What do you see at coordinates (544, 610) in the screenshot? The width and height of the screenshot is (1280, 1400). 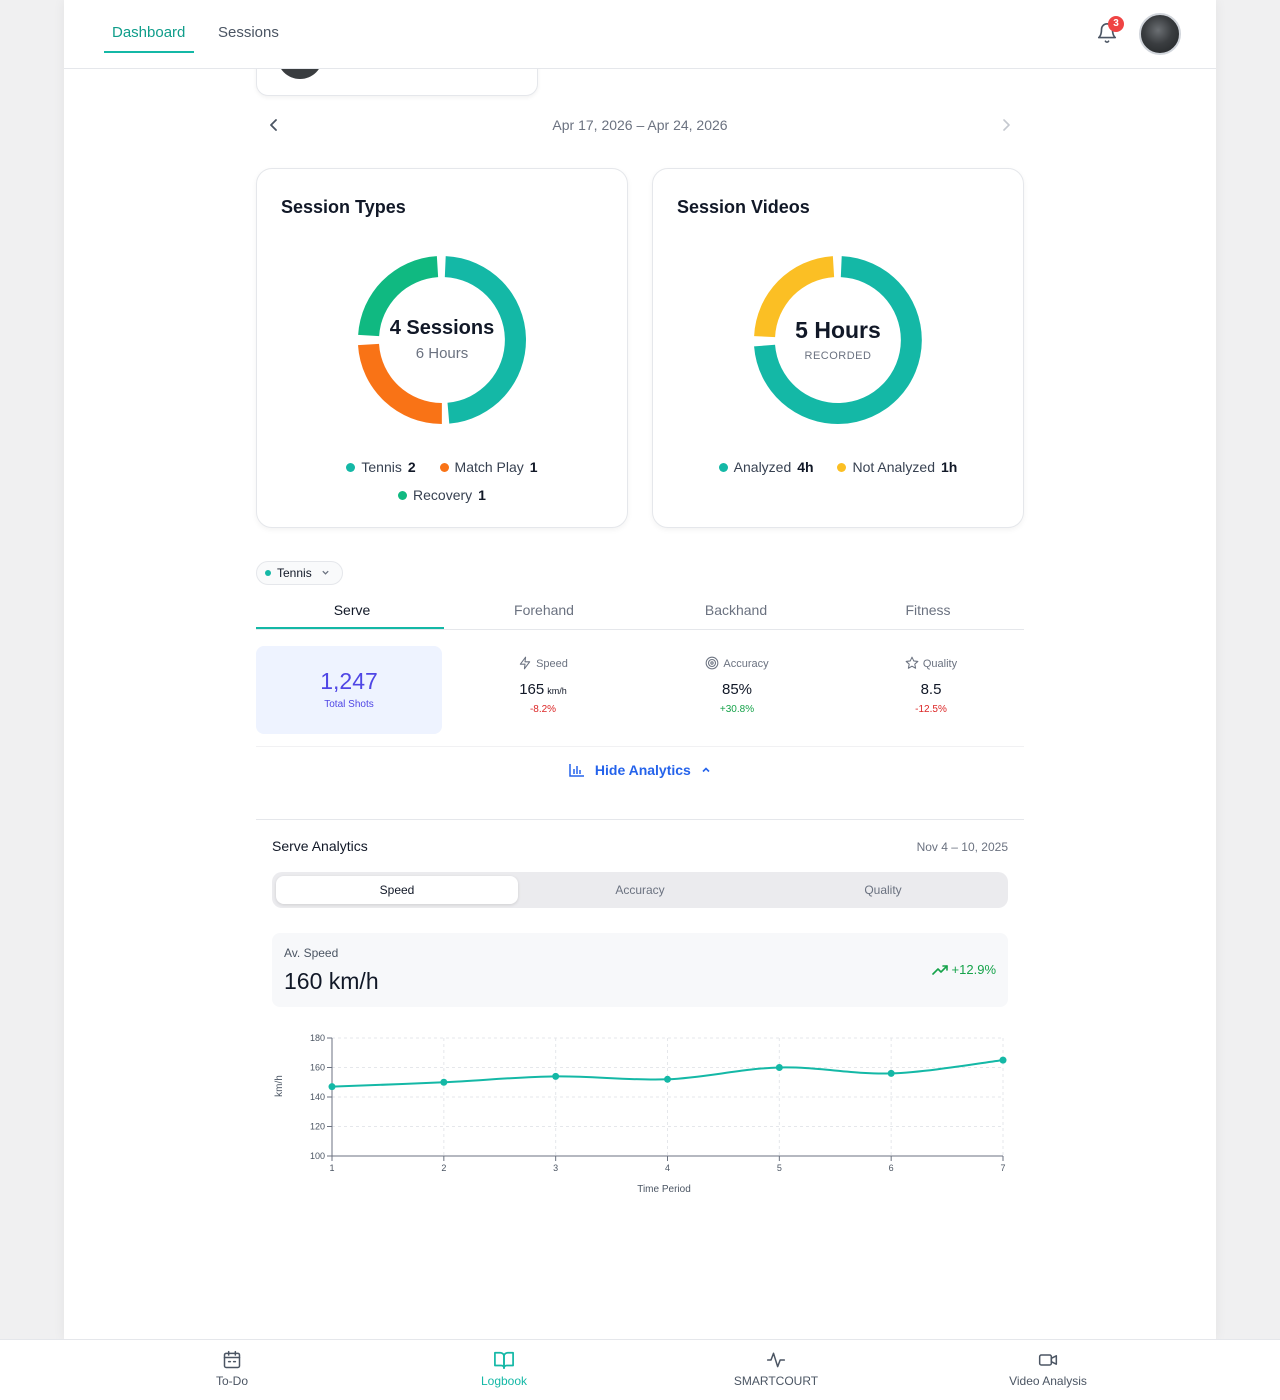 I see `tab-forehand: Forehand` at bounding box center [544, 610].